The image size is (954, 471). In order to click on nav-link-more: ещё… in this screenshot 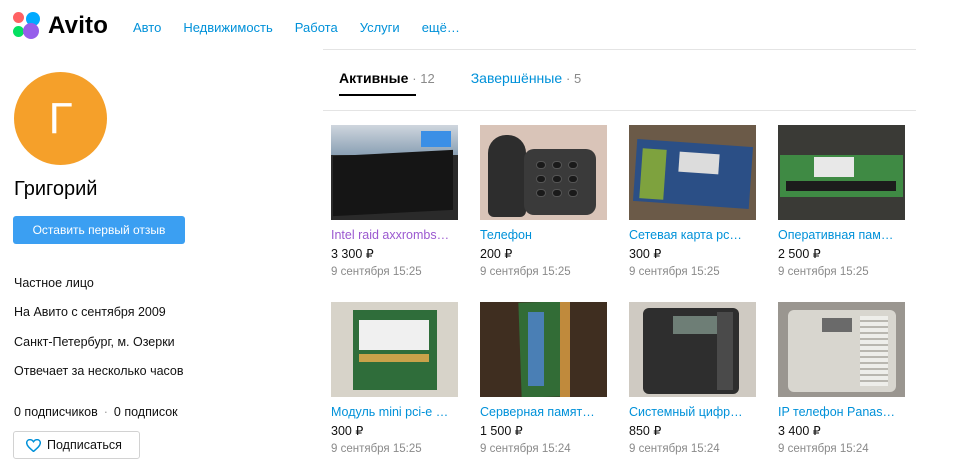, I will do `click(441, 27)`.